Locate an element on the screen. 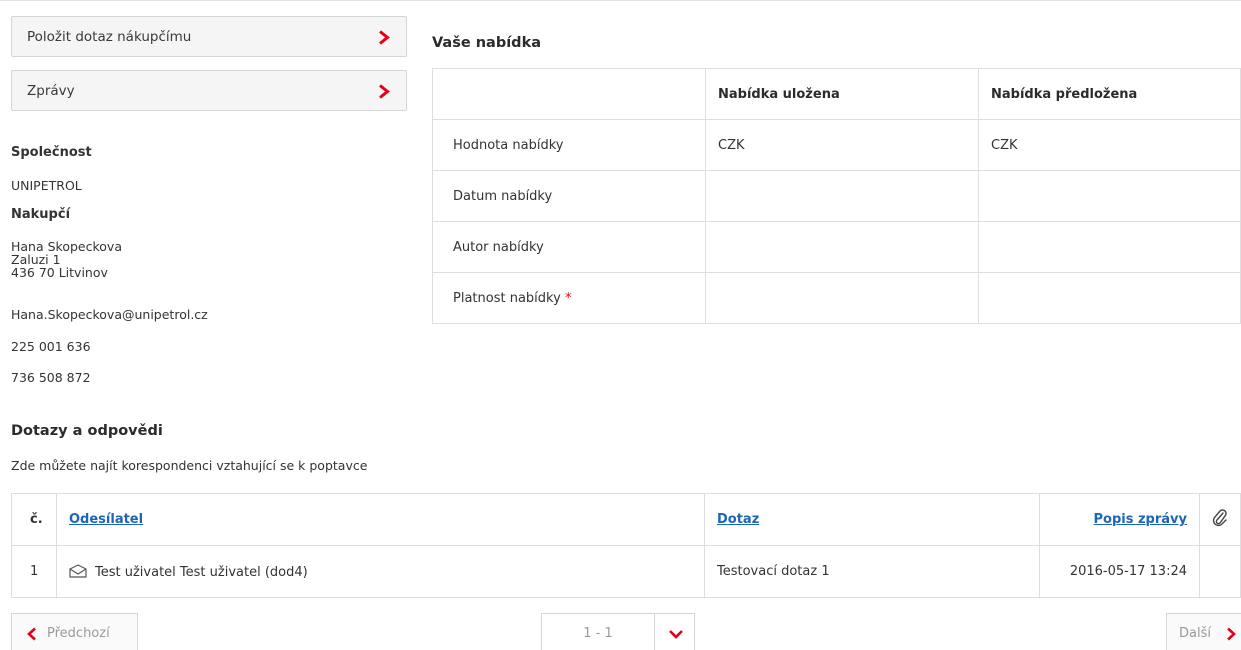 The image size is (1241, 650). col-desc: Popis zprávy is located at coordinates (1119, 519).